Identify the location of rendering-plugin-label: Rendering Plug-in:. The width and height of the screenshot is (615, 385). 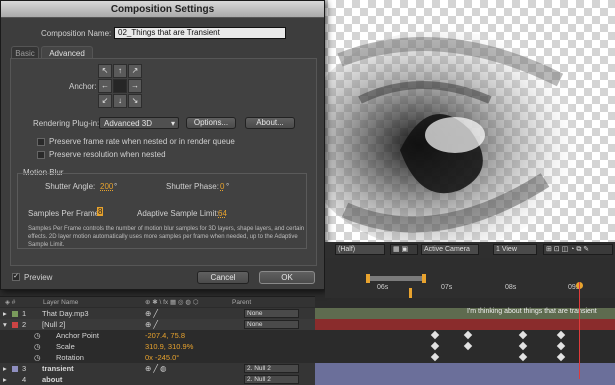
(66, 123).